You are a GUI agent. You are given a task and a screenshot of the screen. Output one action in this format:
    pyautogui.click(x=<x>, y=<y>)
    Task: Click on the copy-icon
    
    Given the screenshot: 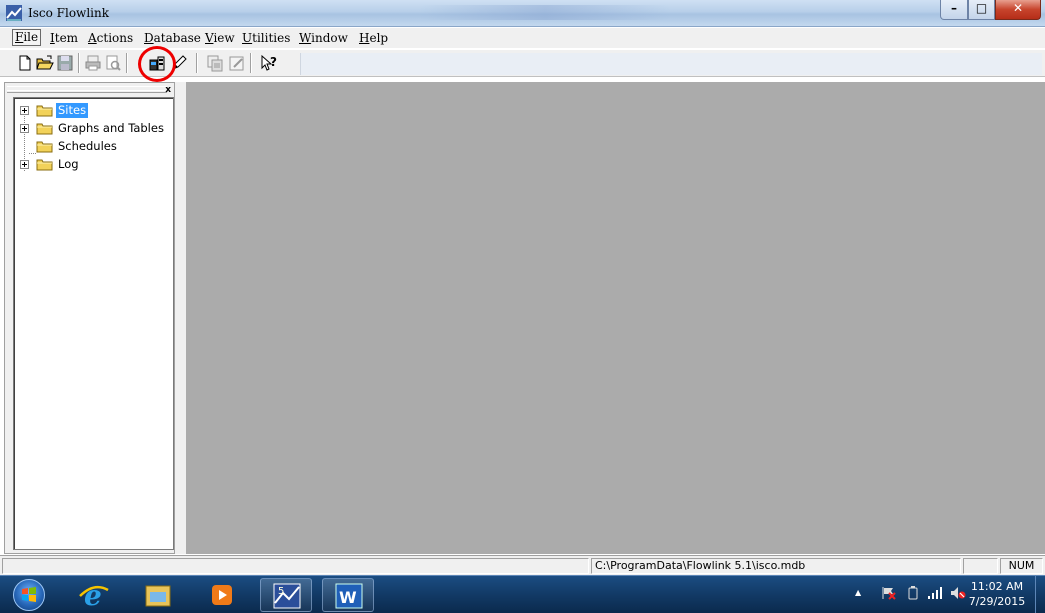 What is the action you would take?
    pyautogui.click(x=215, y=63)
    